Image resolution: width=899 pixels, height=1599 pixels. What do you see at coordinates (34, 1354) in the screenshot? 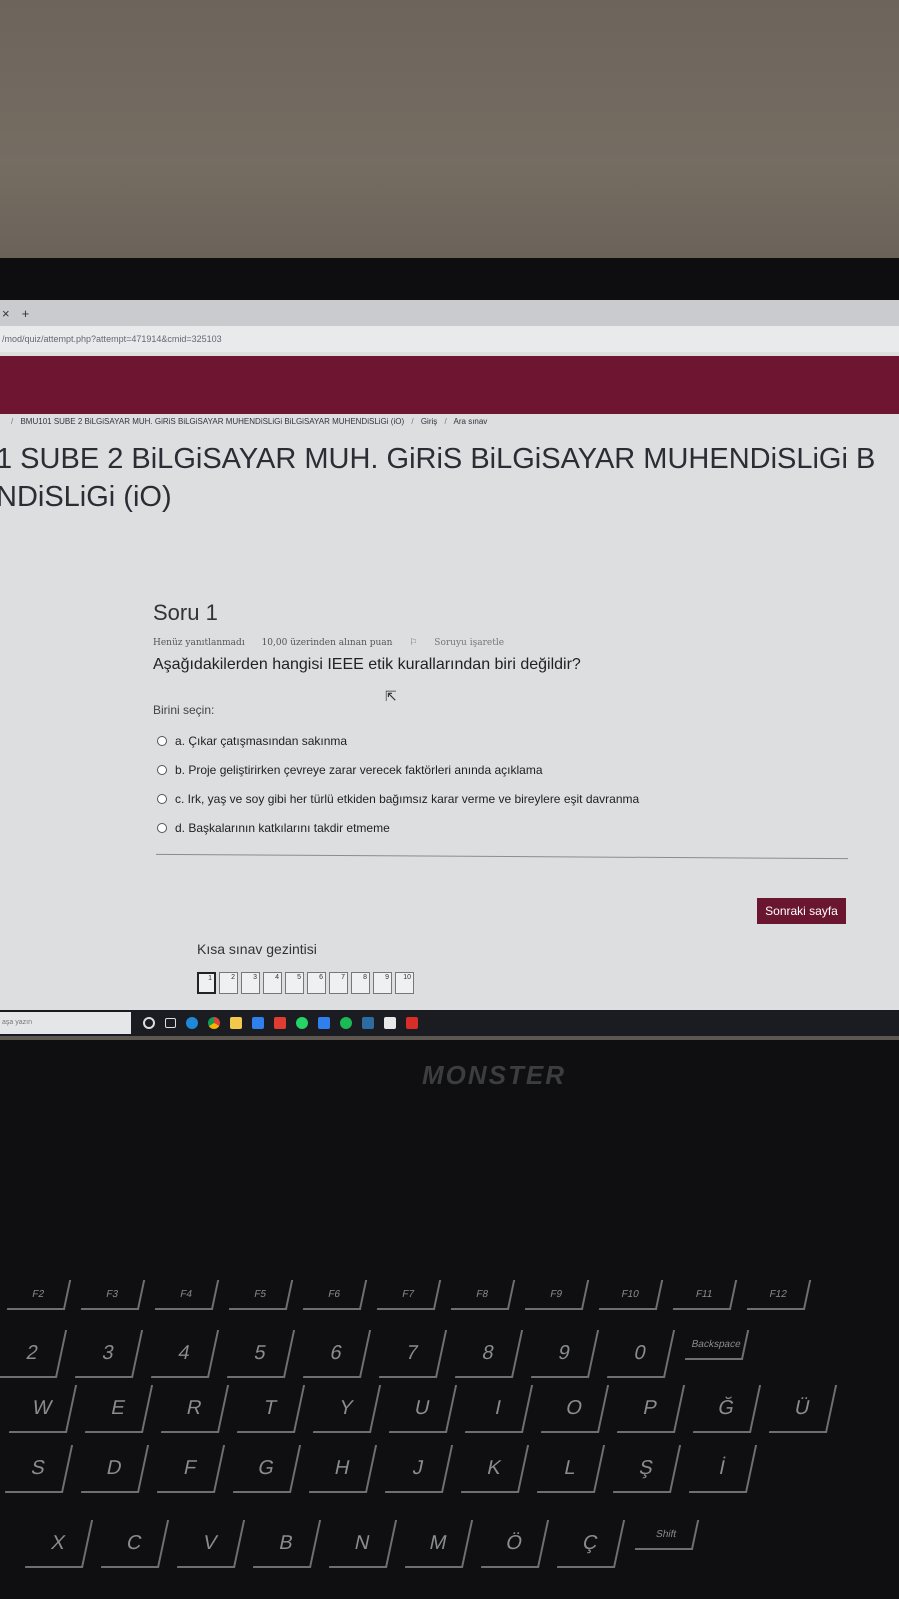
I see `key: 2` at bounding box center [34, 1354].